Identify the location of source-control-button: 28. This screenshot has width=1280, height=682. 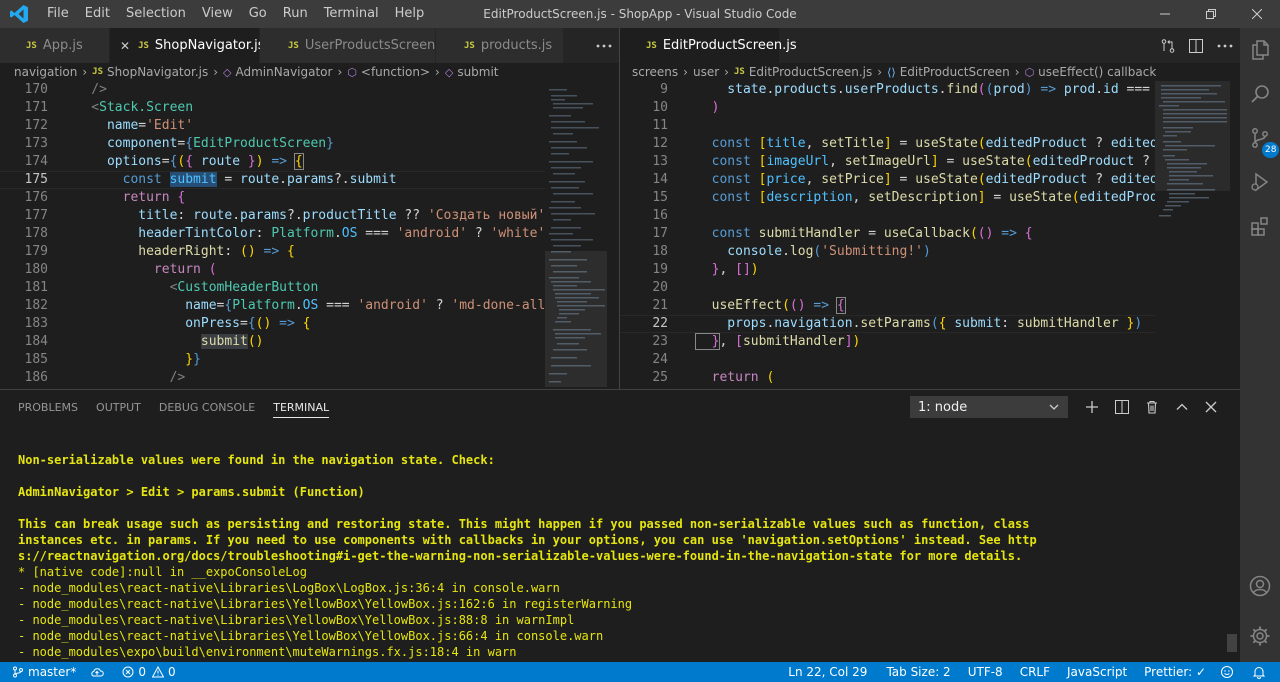
(1260, 138).